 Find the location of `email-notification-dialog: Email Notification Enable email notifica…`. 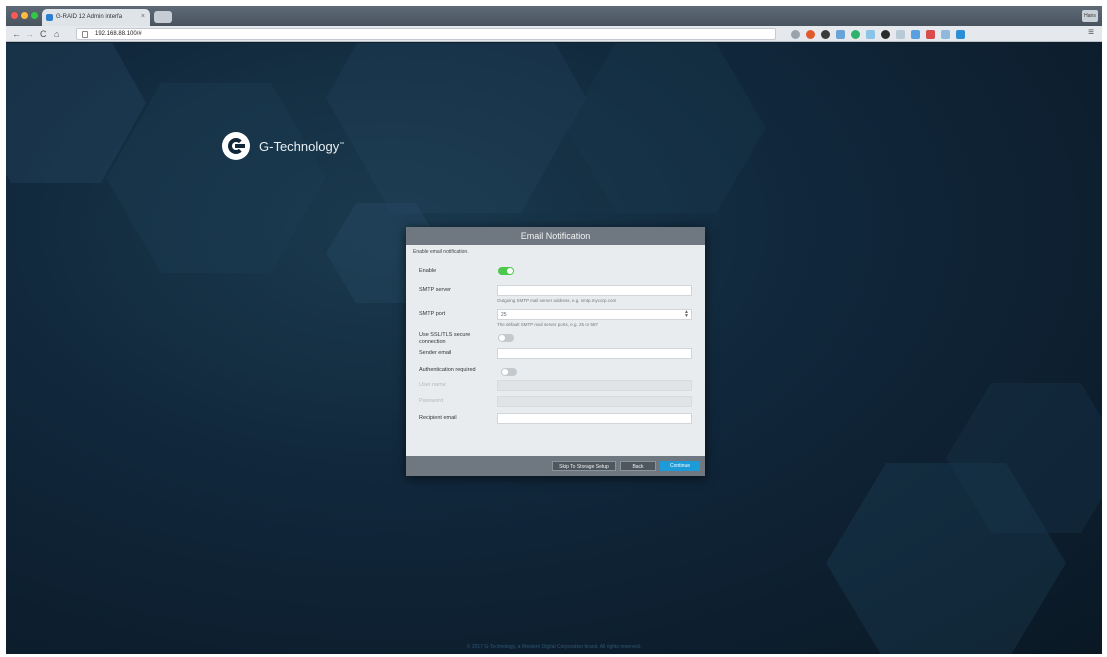

email-notification-dialog: Email Notification Enable email notifica… is located at coordinates (555, 351).